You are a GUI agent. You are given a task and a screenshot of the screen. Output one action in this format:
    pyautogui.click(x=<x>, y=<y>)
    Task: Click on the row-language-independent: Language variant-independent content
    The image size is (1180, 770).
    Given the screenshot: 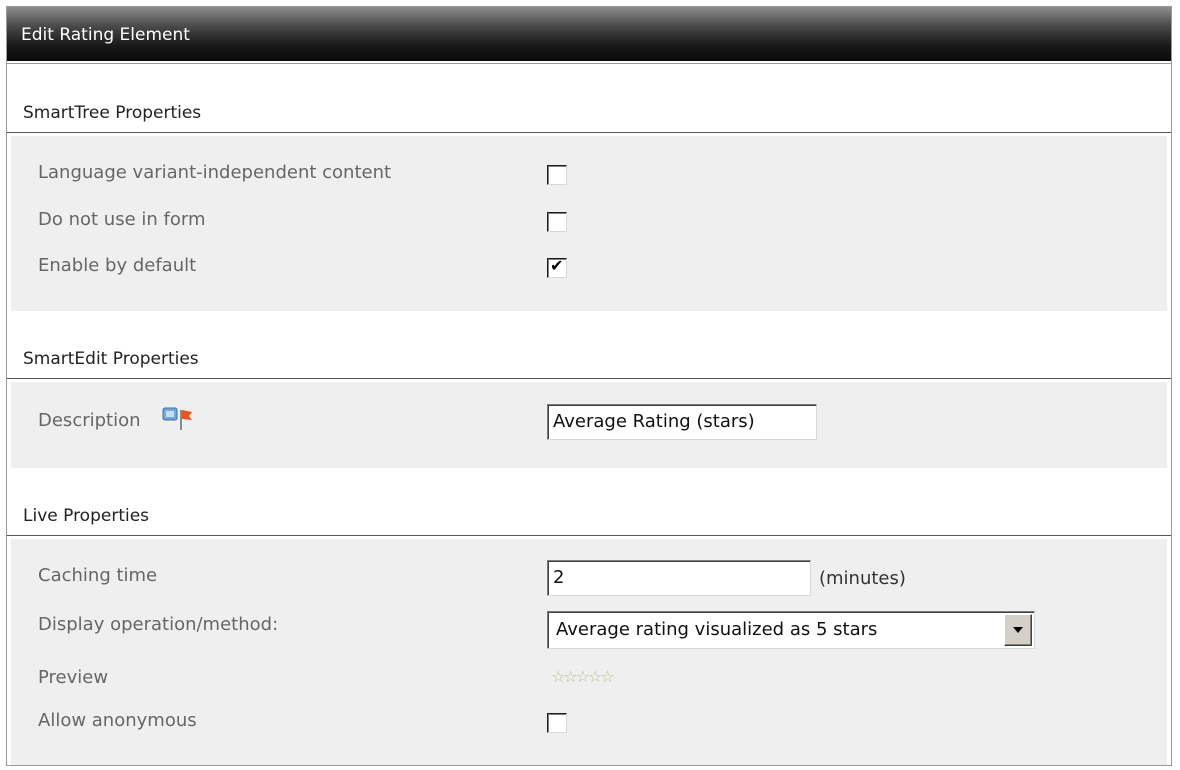 What is the action you would take?
    pyautogui.click(x=589, y=180)
    